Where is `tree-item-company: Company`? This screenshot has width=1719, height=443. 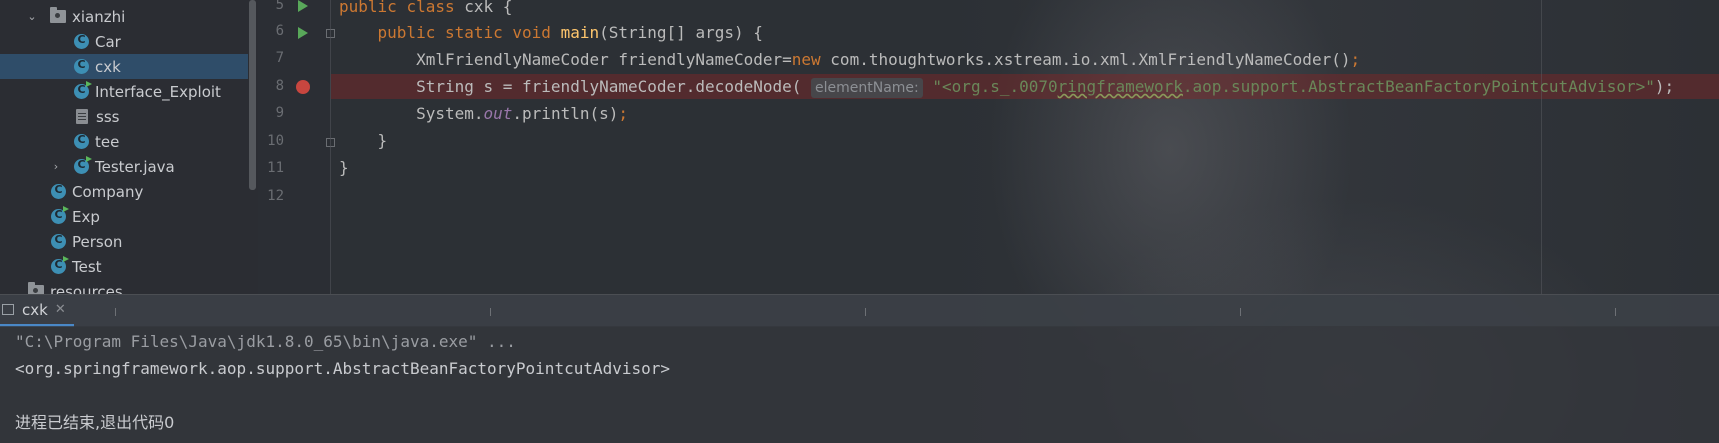 tree-item-company: Company is located at coordinates (124, 191).